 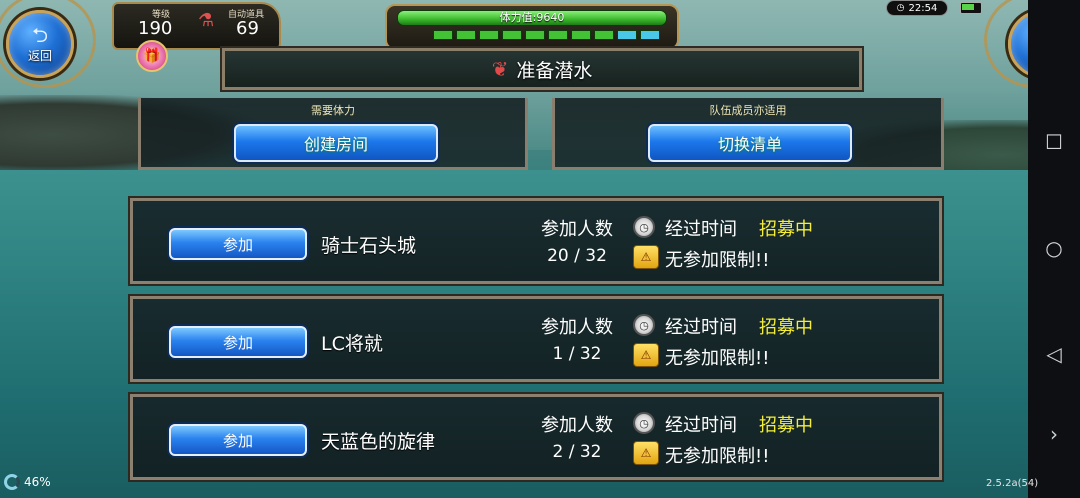 What do you see at coordinates (333, 110) in the screenshot?
I see `stamina-required-label: 需要体力` at bounding box center [333, 110].